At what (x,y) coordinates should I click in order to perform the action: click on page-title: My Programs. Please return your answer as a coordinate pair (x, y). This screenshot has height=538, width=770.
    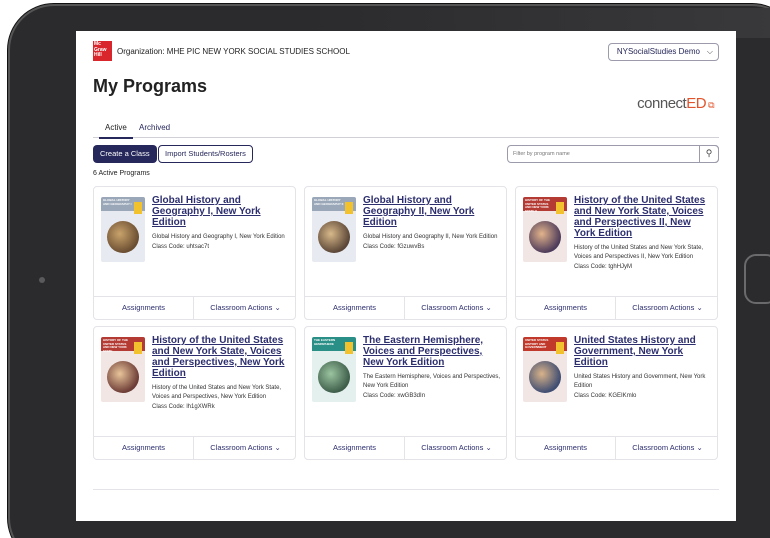
    Looking at the image, I should click on (150, 86).